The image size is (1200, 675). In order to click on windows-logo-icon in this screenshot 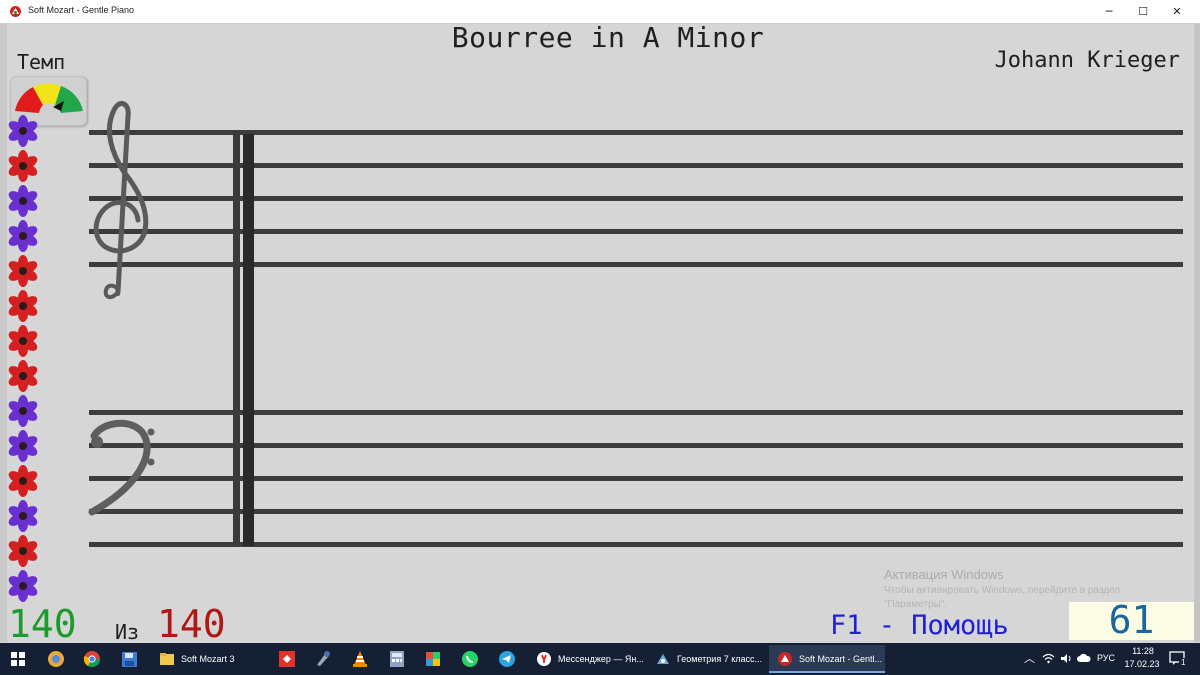, I will do `click(18, 659)`.